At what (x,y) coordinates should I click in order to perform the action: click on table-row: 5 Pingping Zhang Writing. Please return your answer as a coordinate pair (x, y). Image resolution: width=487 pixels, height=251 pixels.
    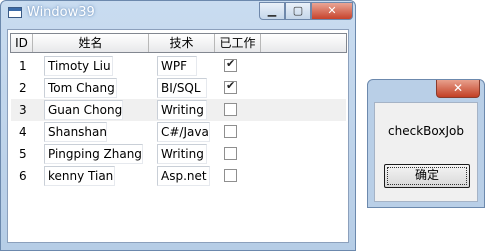
    Looking at the image, I should click on (178, 154).